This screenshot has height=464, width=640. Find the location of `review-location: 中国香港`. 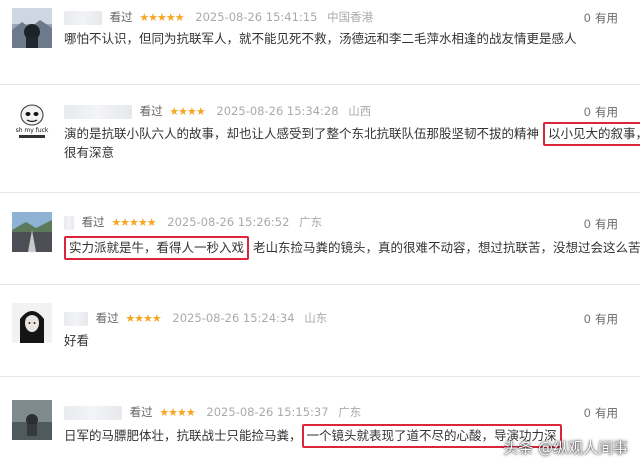

review-location: 中国香港 is located at coordinates (350, 17).